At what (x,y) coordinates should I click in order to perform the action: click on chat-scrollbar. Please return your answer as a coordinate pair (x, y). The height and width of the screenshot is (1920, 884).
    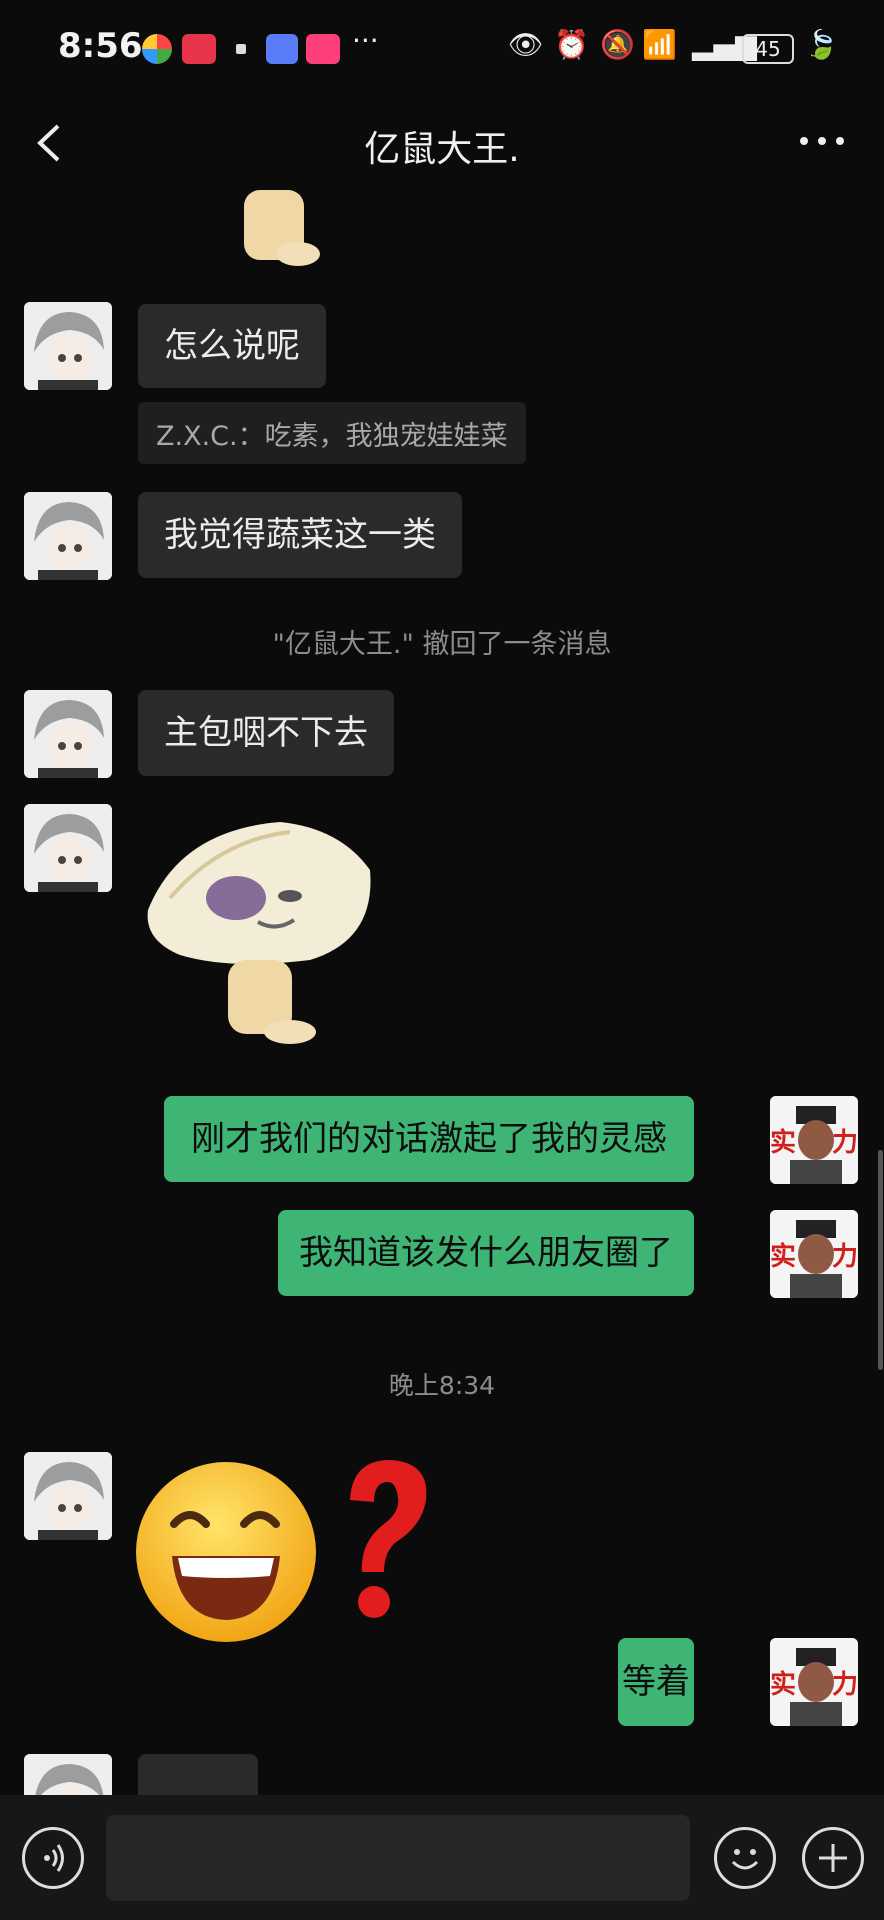
    Looking at the image, I should click on (880, 1260).